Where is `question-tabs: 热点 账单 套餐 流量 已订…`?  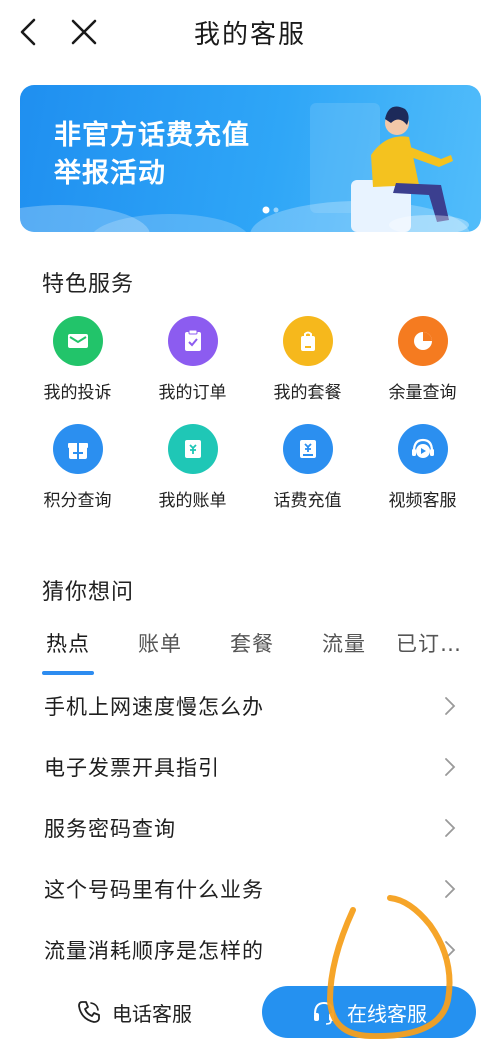 question-tabs: 热点 账单 套餐 流量 已订… is located at coordinates (250, 652).